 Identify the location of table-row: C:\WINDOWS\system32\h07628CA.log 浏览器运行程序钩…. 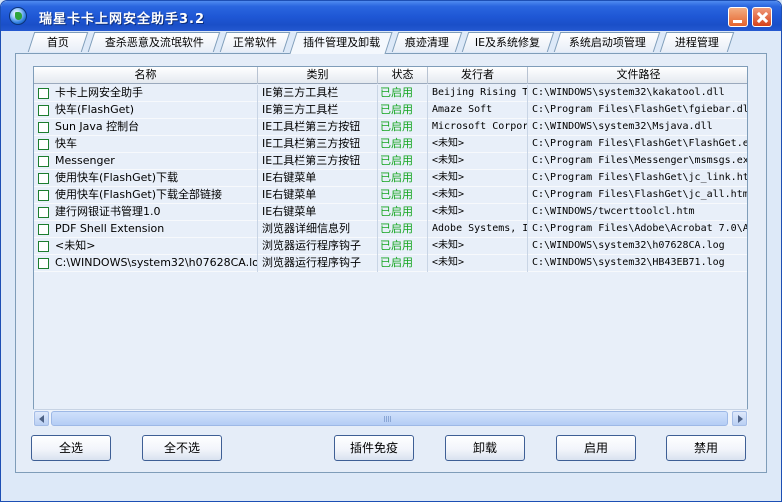
(390, 263).